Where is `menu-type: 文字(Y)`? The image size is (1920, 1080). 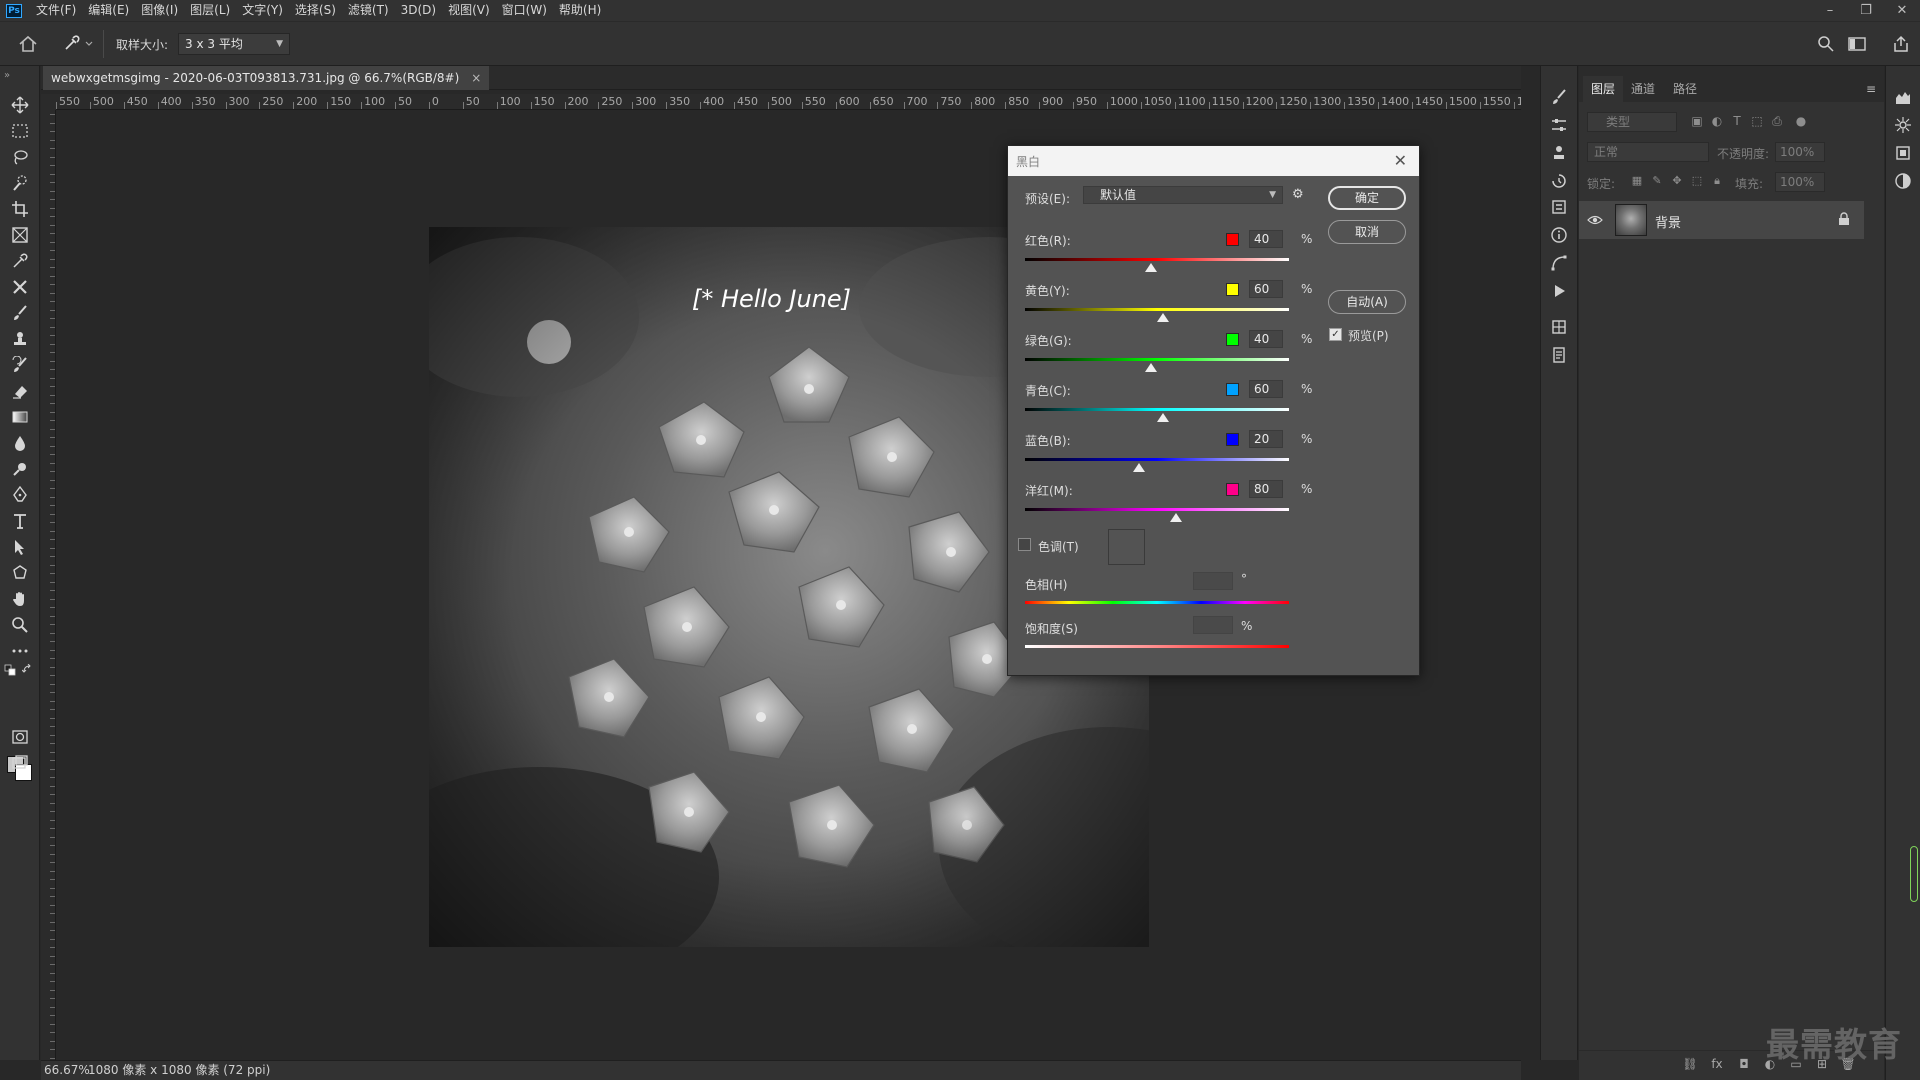
menu-type: 文字(Y) is located at coordinates (262, 10).